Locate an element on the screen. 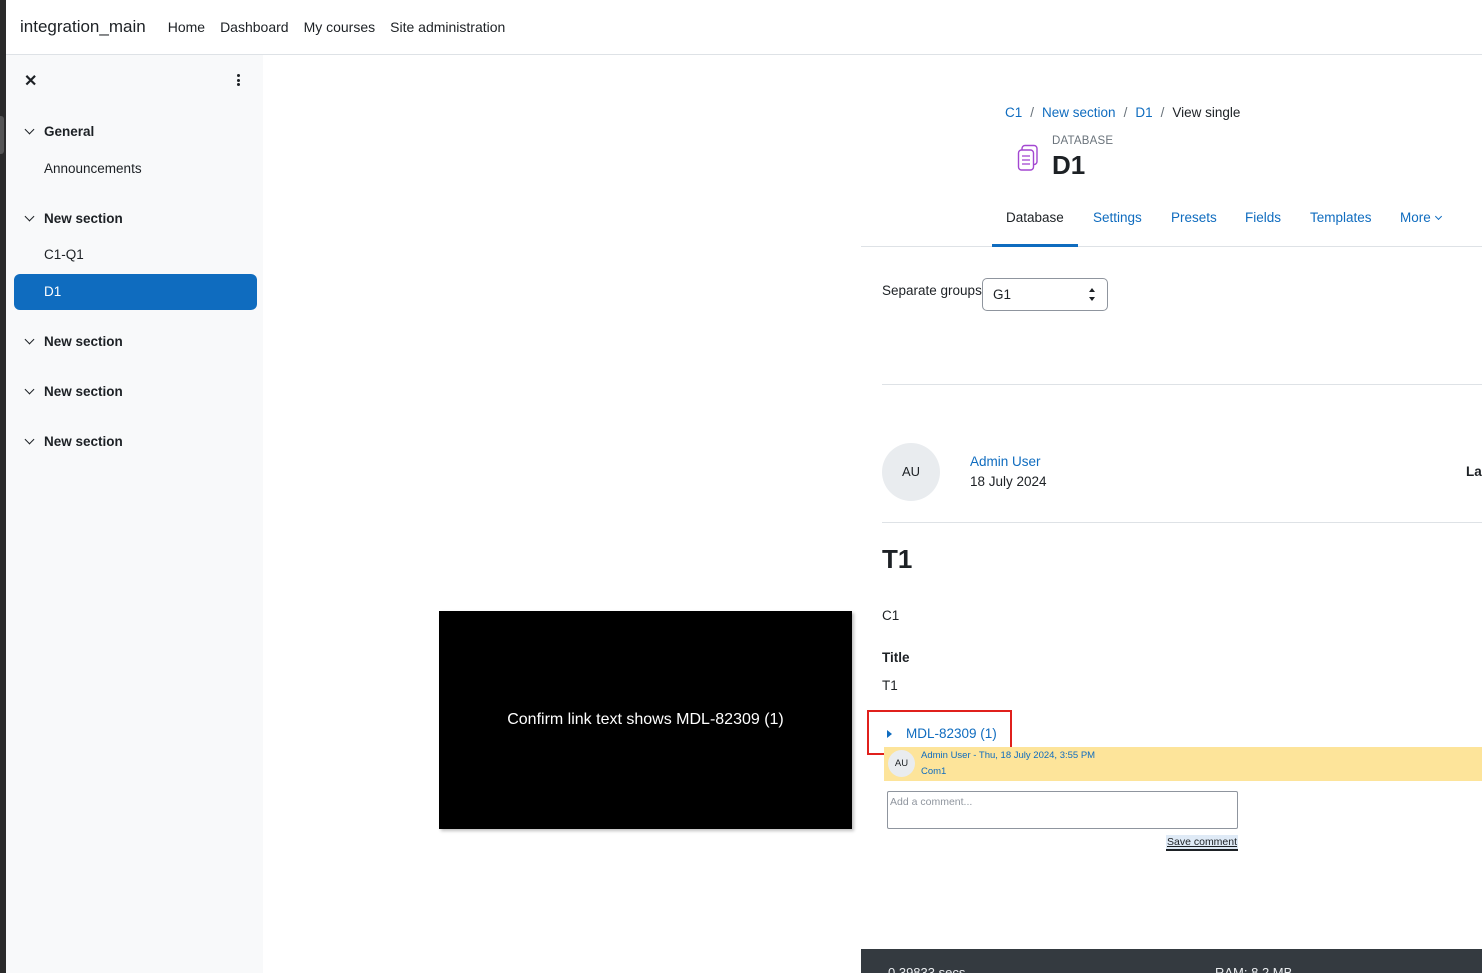 The height and width of the screenshot is (973, 1482). groups-label: Separate groups is located at coordinates (932, 290).